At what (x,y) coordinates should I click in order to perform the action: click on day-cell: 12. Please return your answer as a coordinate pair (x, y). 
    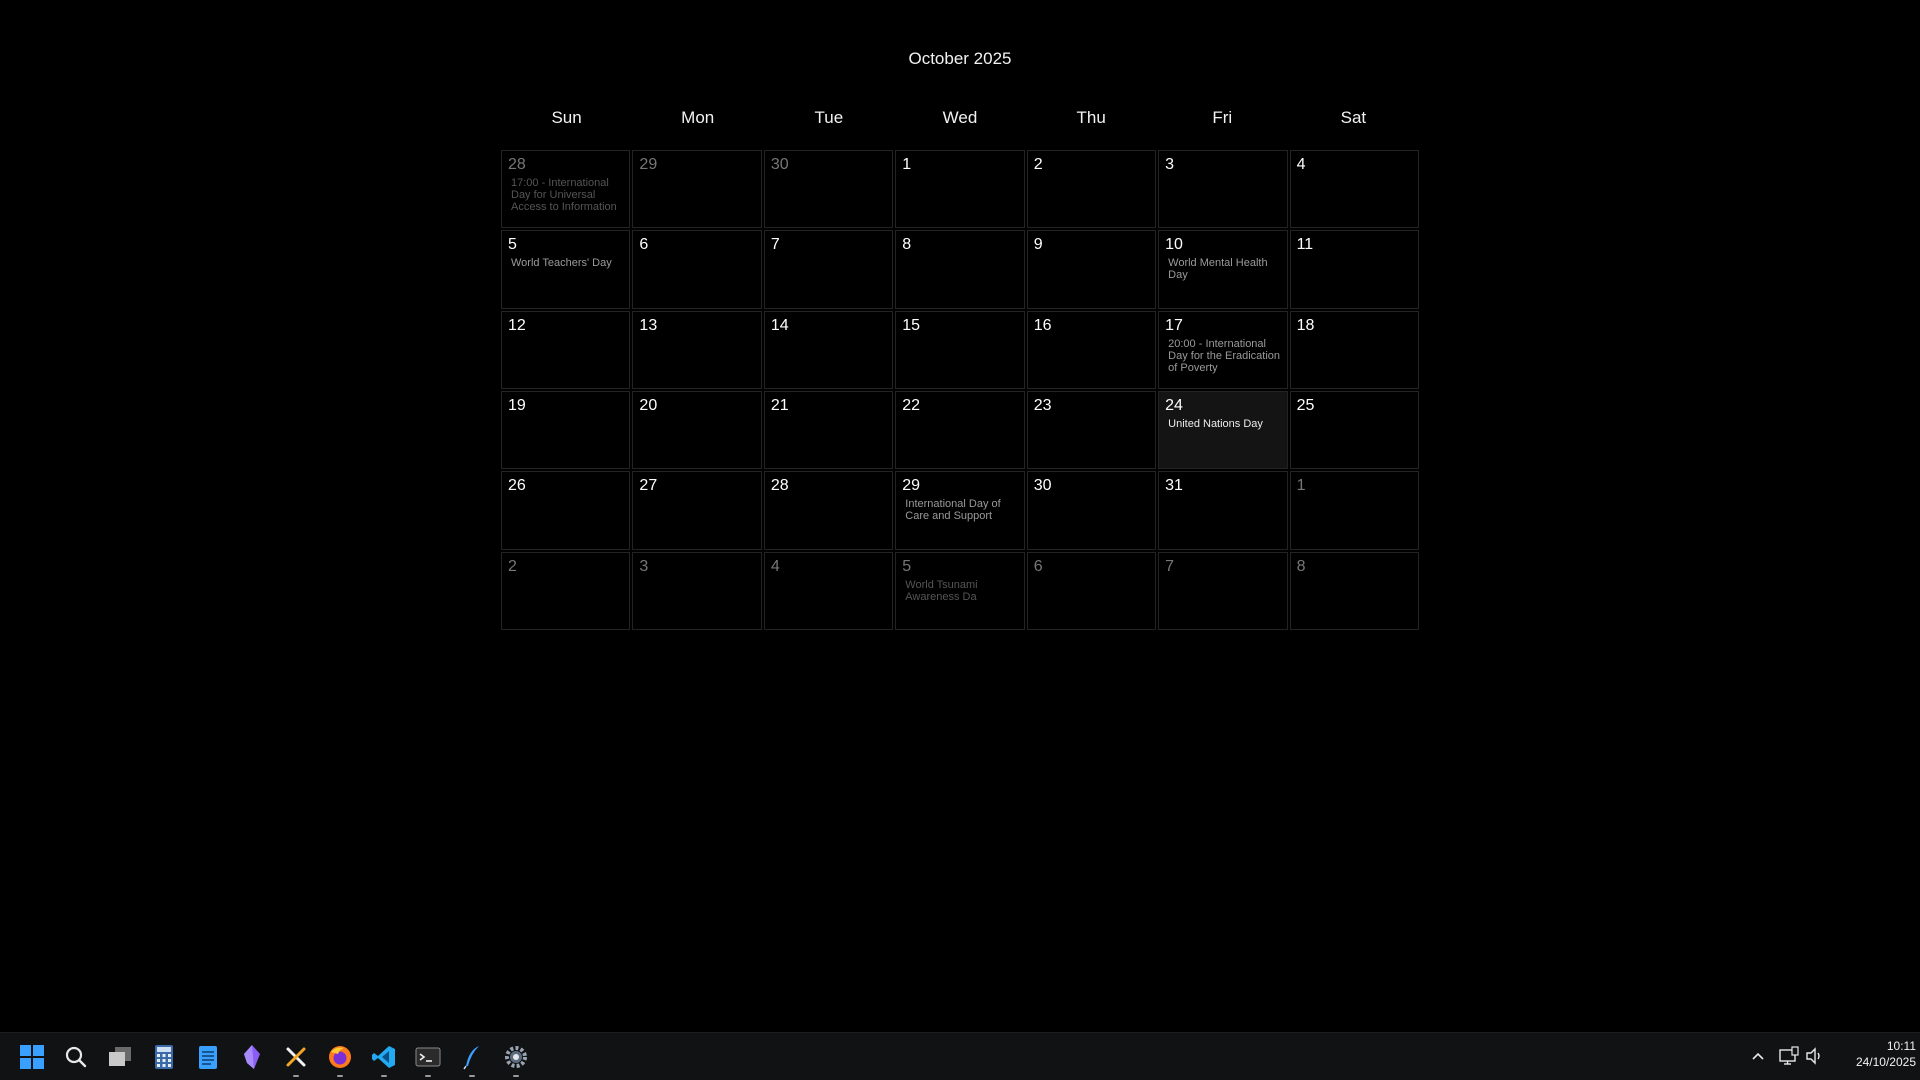
    Looking at the image, I should click on (566, 349).